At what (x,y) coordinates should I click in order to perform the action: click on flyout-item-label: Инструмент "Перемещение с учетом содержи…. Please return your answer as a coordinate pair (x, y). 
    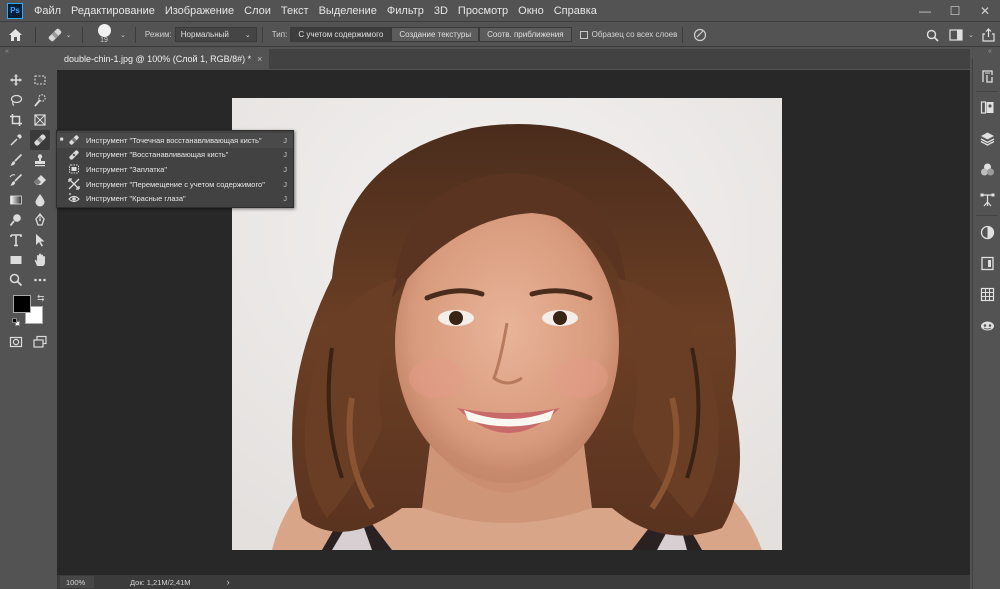
    Looking at the image, I should click on (175, 184).